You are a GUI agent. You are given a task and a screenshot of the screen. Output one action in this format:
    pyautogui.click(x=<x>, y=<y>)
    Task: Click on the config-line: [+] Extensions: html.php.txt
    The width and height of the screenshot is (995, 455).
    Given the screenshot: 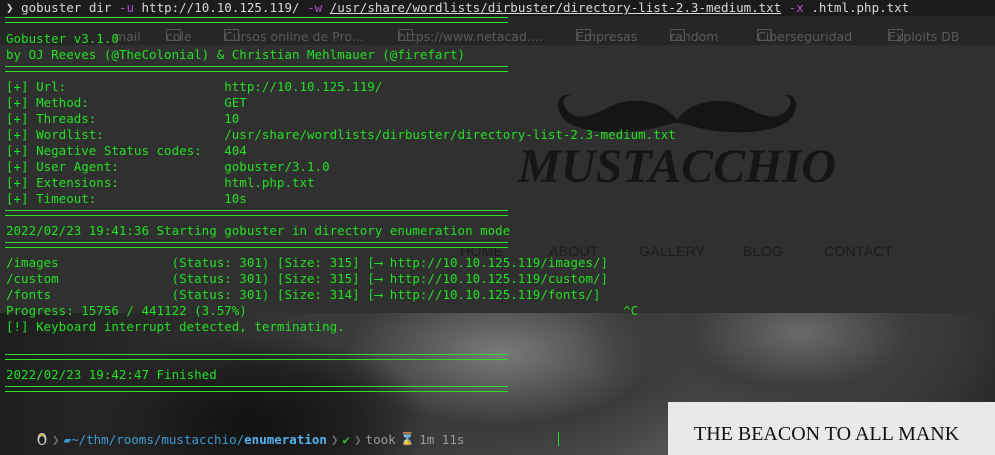 What is the action you would take?
    pyautogui.click(x=160, y=182)
    